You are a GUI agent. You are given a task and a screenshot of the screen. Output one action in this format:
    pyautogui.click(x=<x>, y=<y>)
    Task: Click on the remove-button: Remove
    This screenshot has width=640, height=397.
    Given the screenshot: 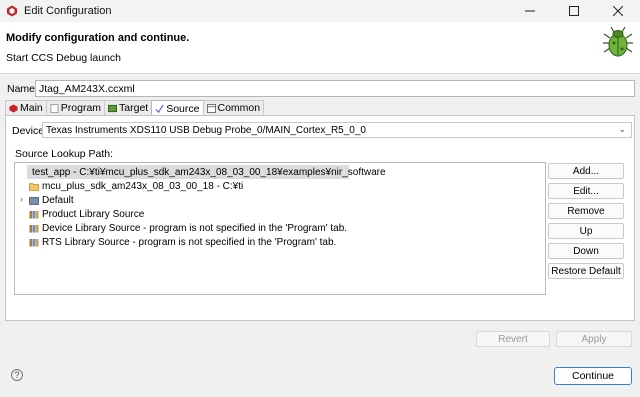 What is the action you would take?
    pyautogui.click(x=586, y=211)
    